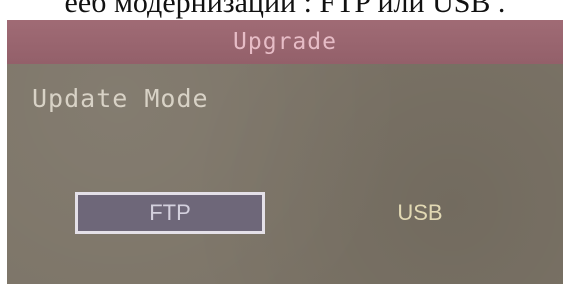 The width and height of the screenshot is (570, 289). Describe the element at coordinates (170, 213) in the screenshot. I see `ftp-option-button: FTP` at that location.